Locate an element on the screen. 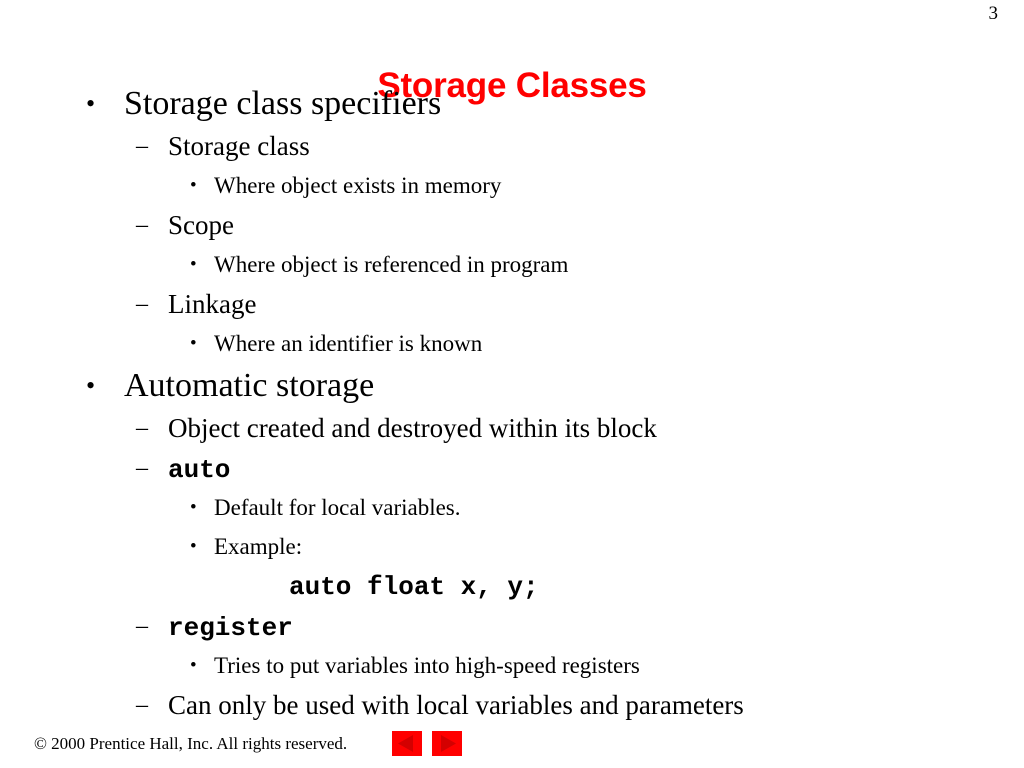  bullet-item-level-3: • Where object is referenced in program is located at coordinates (512, 264).